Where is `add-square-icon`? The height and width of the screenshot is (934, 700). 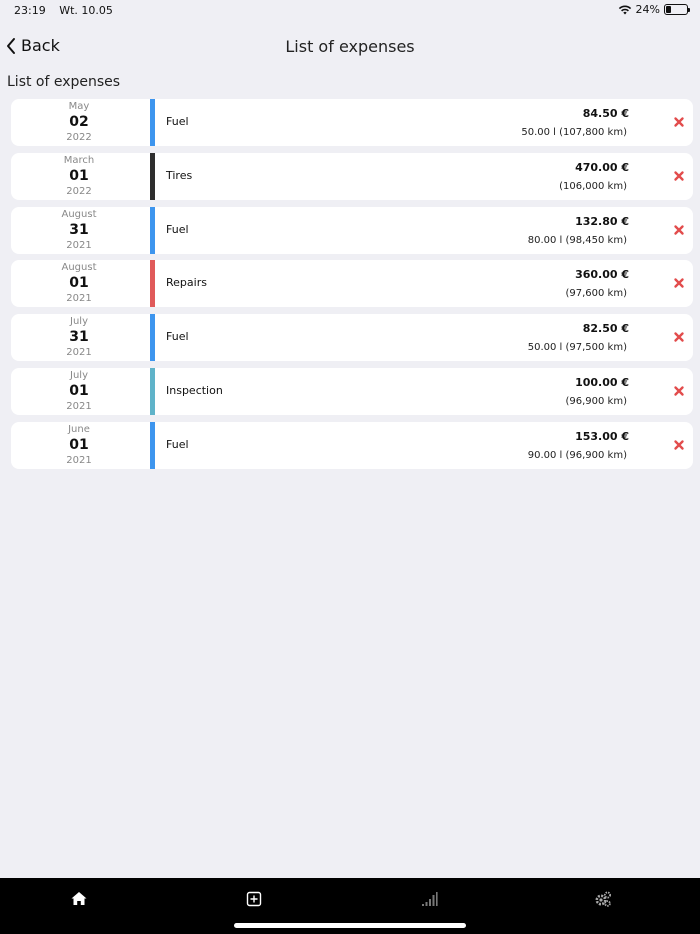 add-square-icon is located at coordinates (254, 899).